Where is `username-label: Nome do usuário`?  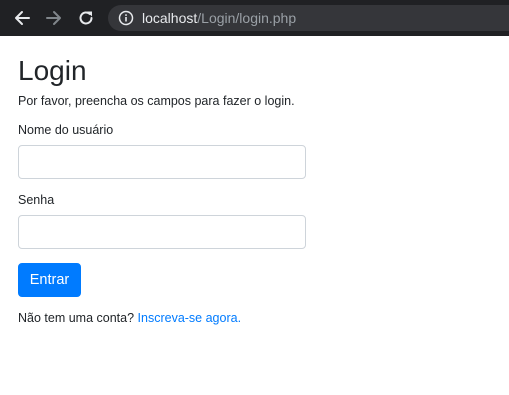 username-label: Nome do usuário is located at coordinates (66, 130).